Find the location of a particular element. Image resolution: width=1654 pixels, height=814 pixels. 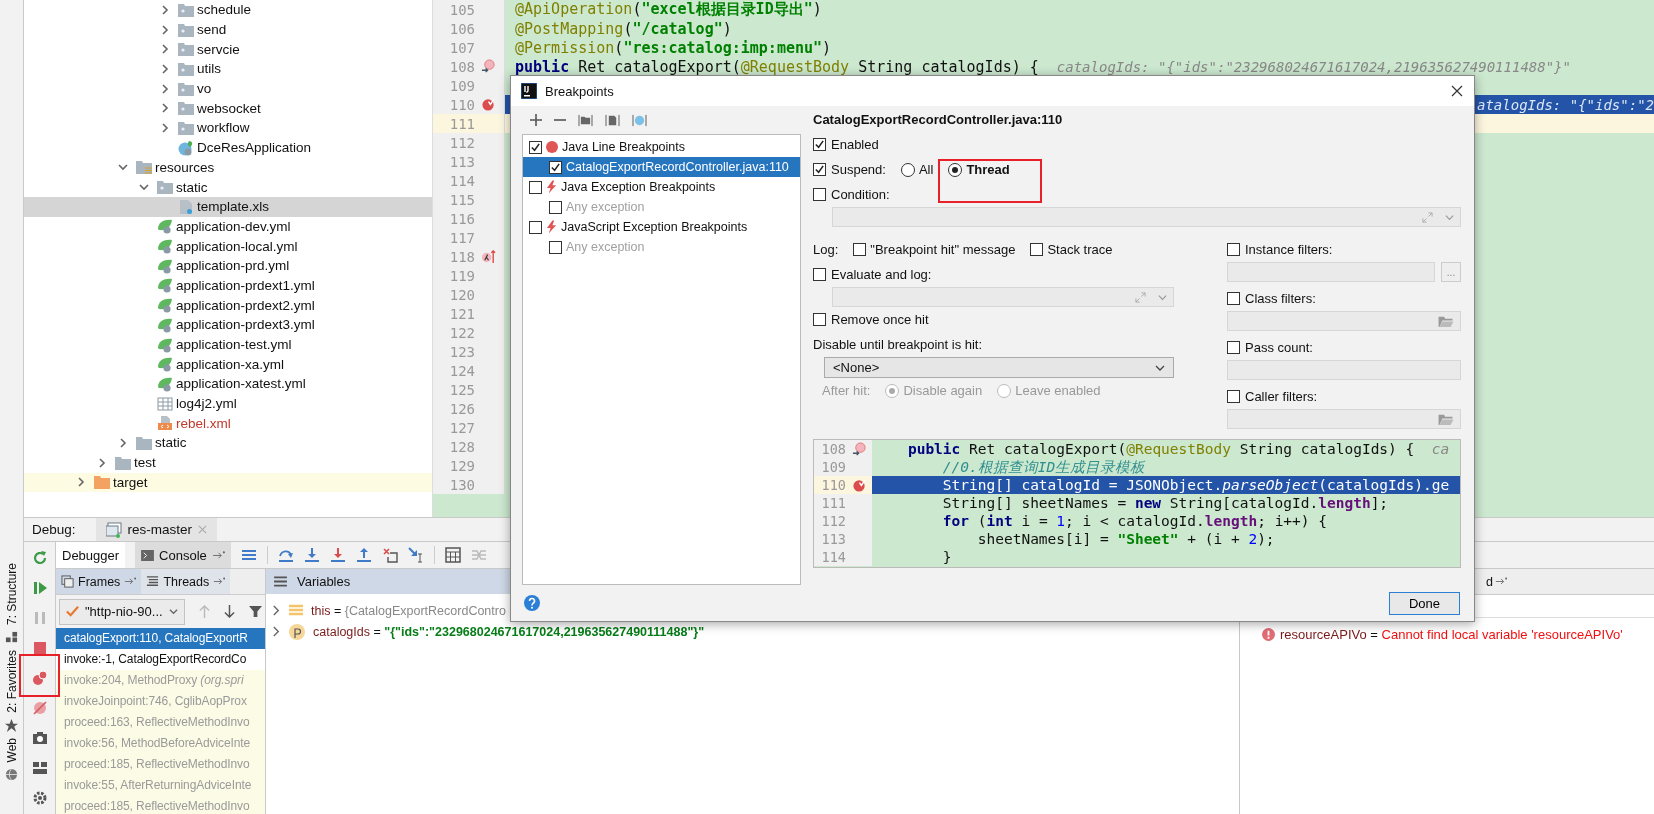

help-icon is located at coordinates (532, 603).